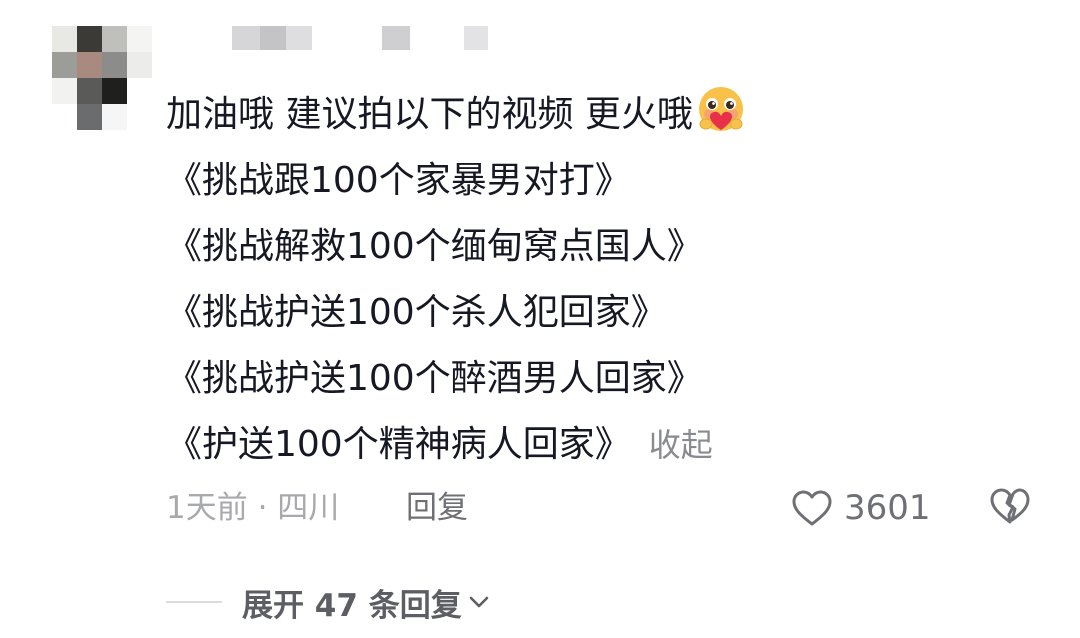  Describe the element at coordinates (362, 38) in the screenshot. I see `username-blurred` at that location.